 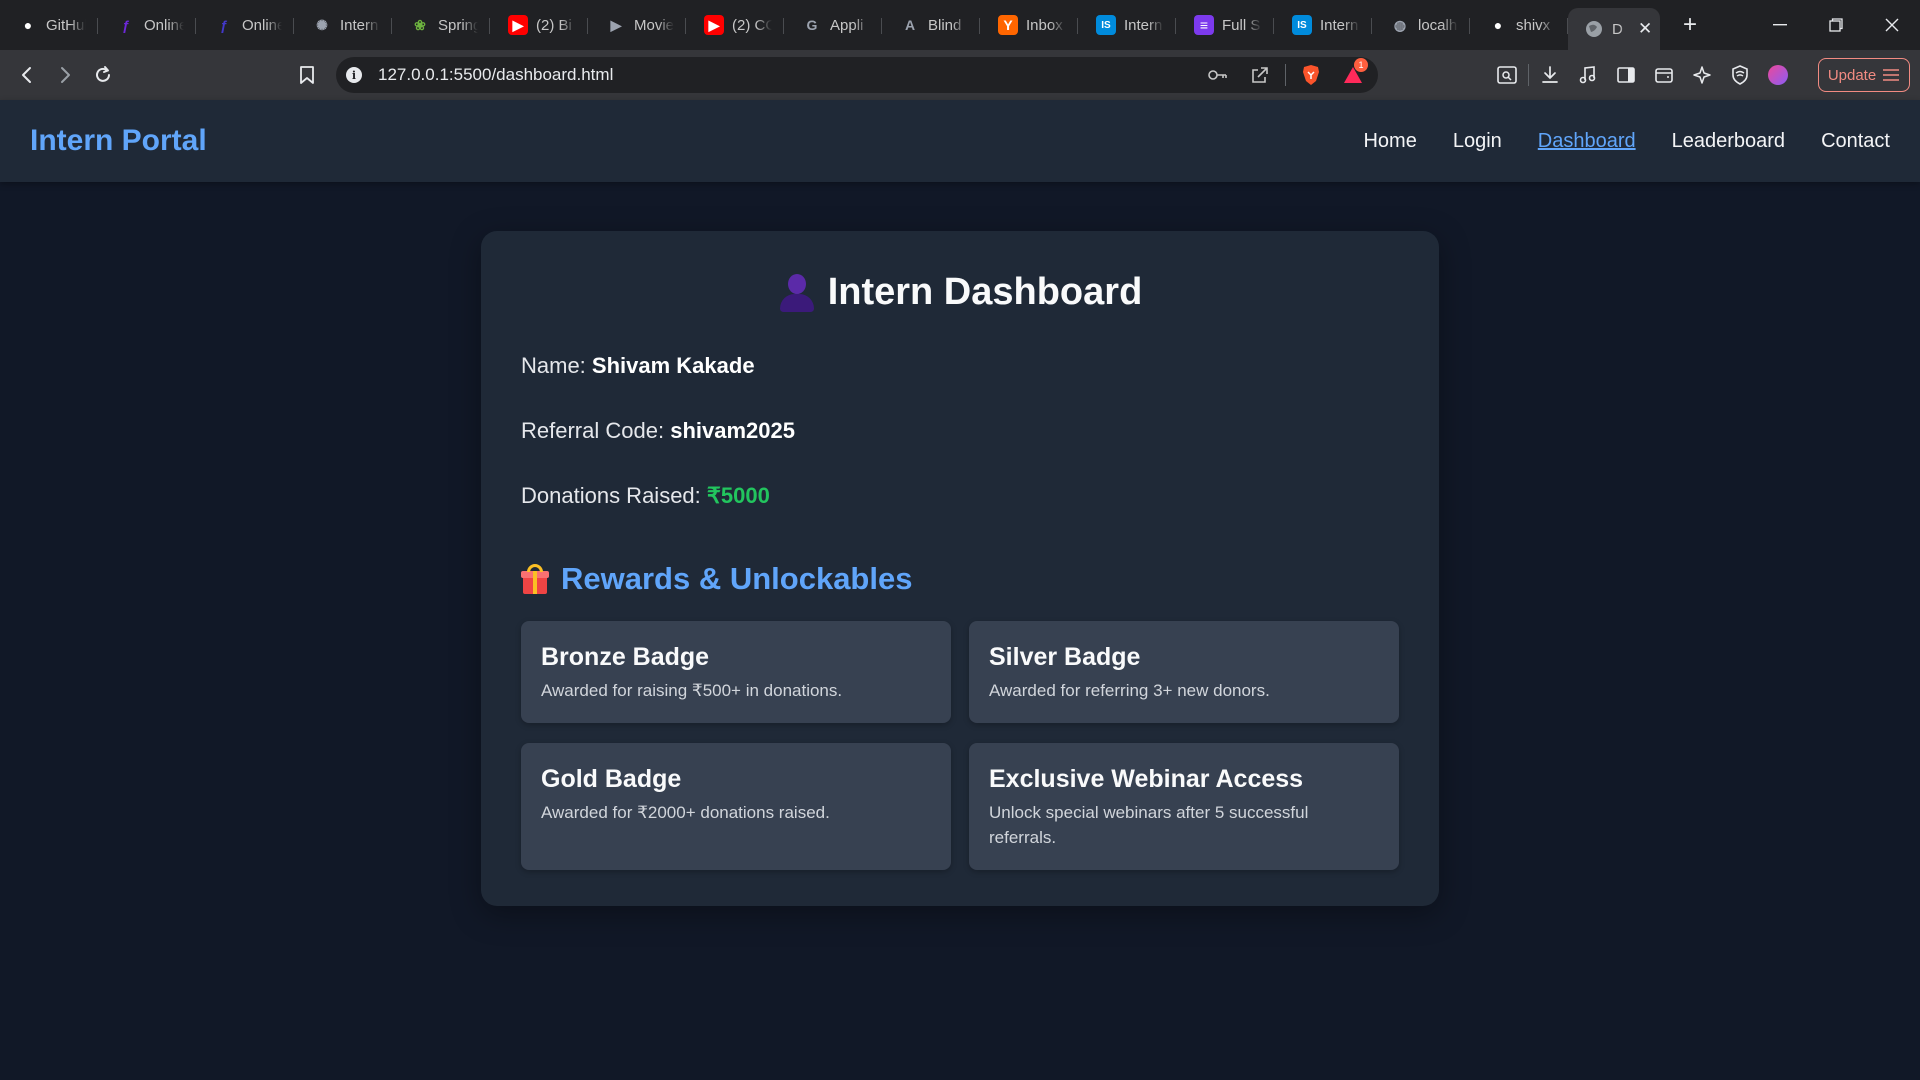 What do you see at coordinates (1044, 25) in the screenshot?
I see `tab-title: Inbox` at bounding box center [1044, 25].